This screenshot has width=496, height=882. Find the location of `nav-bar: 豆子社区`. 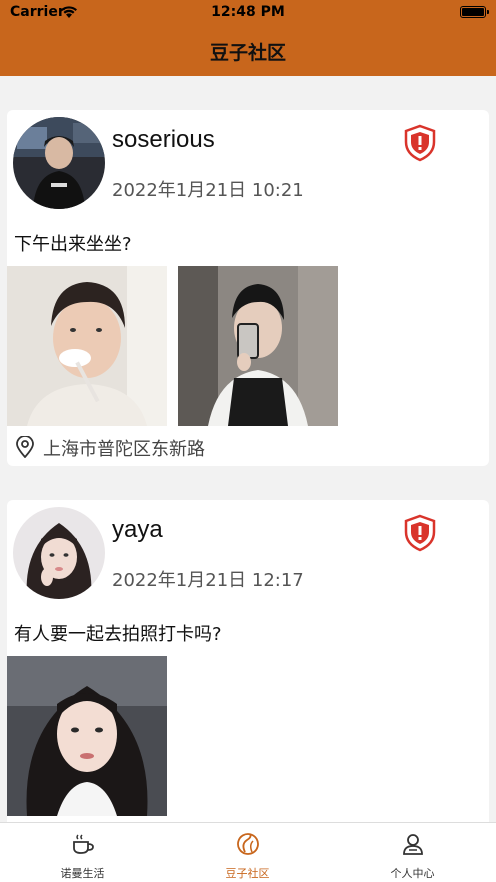

nav-bar: 豆子社区 is located at coordinates (248, 51).